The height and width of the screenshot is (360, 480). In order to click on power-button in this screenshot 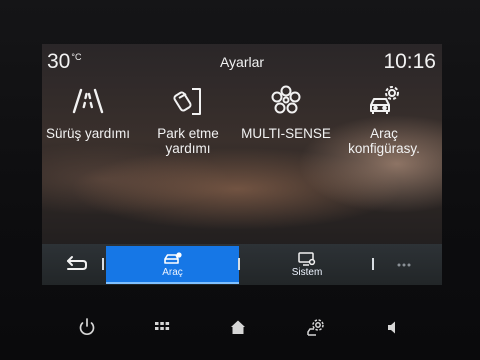, I will do `click(87, 327)`.